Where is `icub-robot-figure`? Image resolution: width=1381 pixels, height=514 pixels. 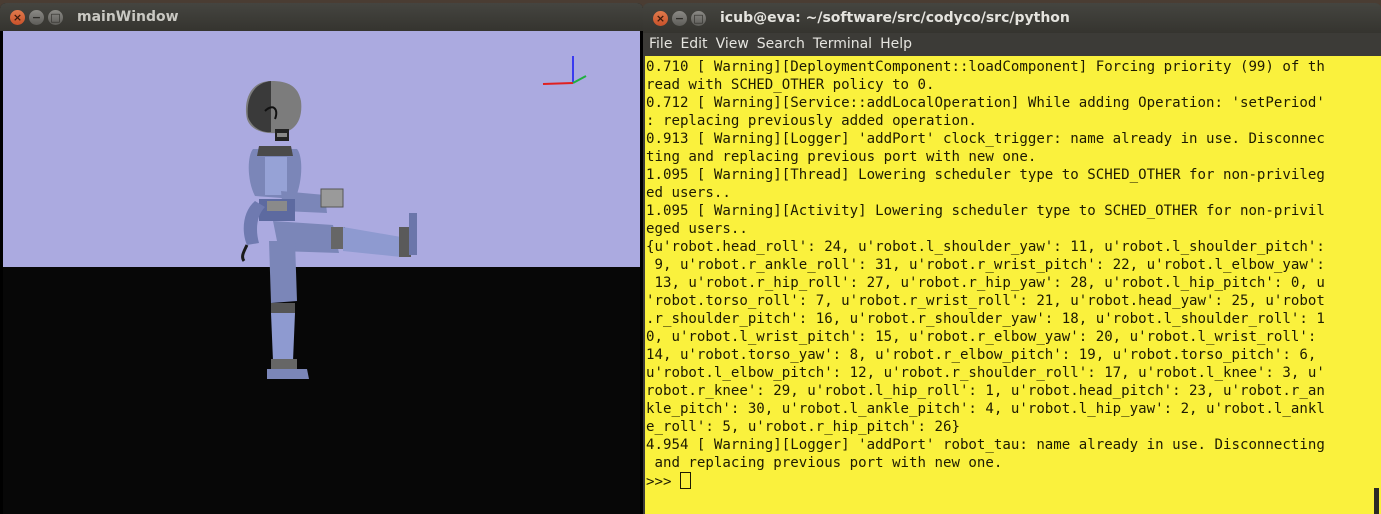
icub-robot-figure is located at coordinates (329, 230).